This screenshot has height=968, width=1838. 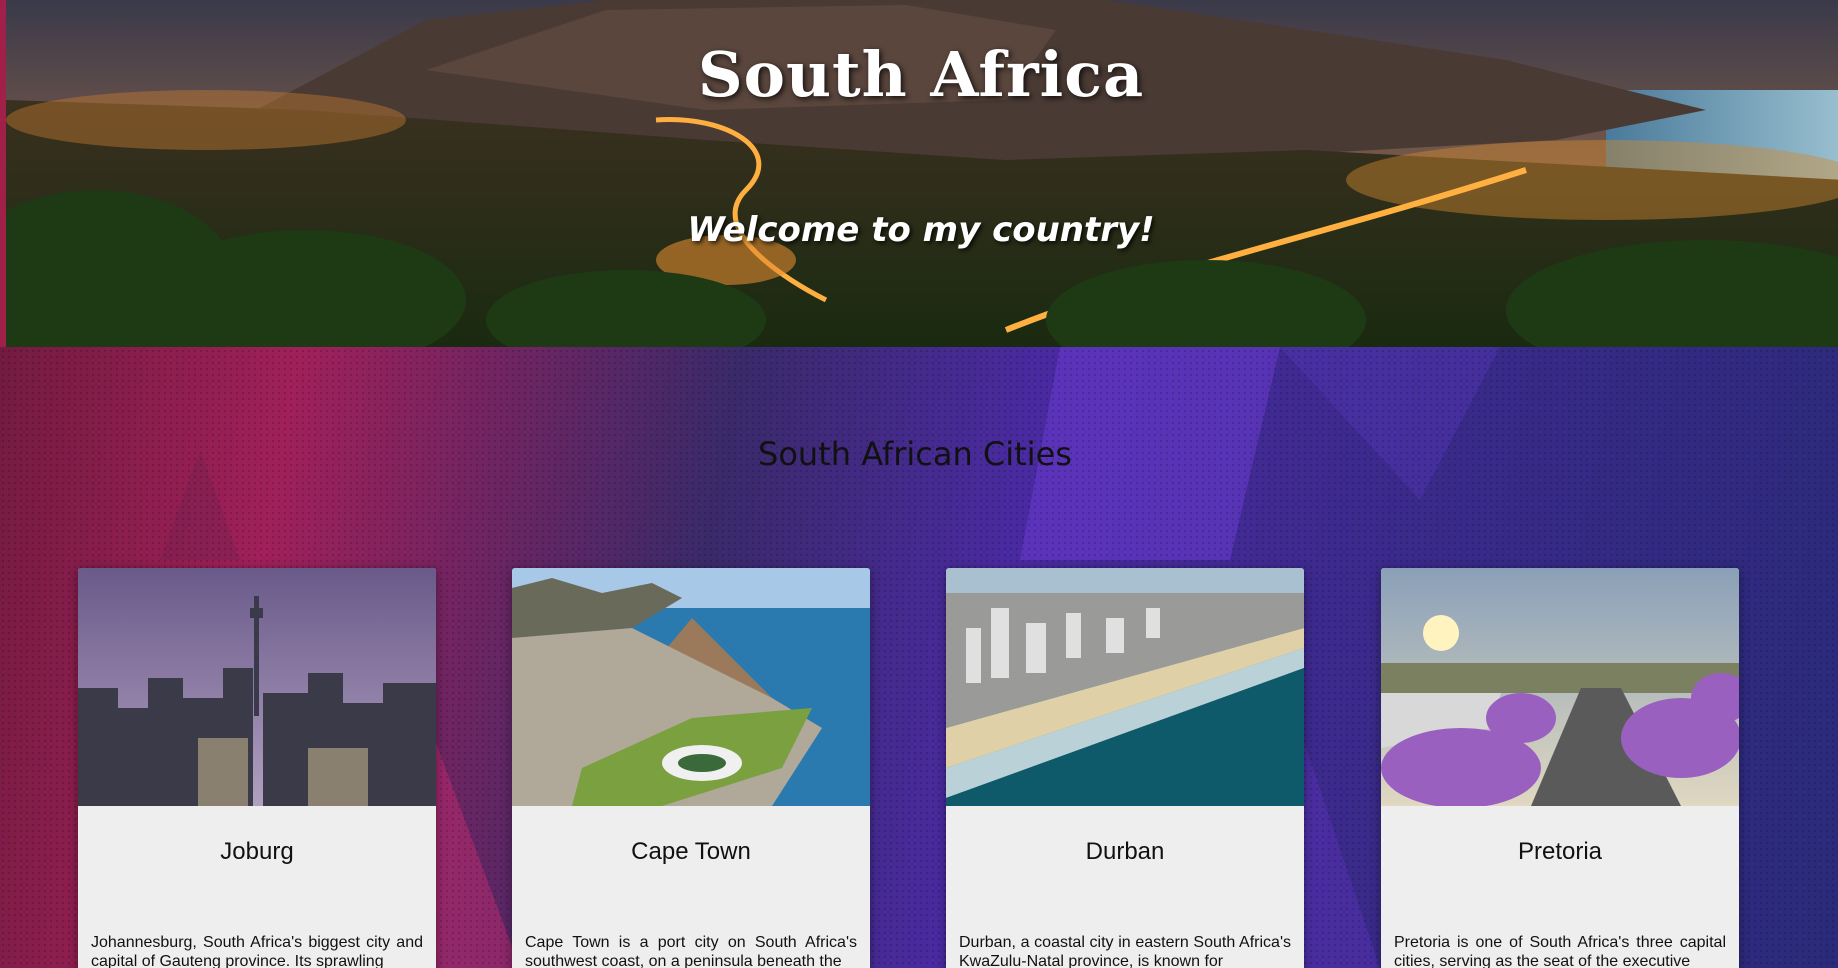 What do you see at coordinates (921, 230) in the screenshot?
I see `page-subtitle: Welcome to my country!` at bounding box center [921, 230].